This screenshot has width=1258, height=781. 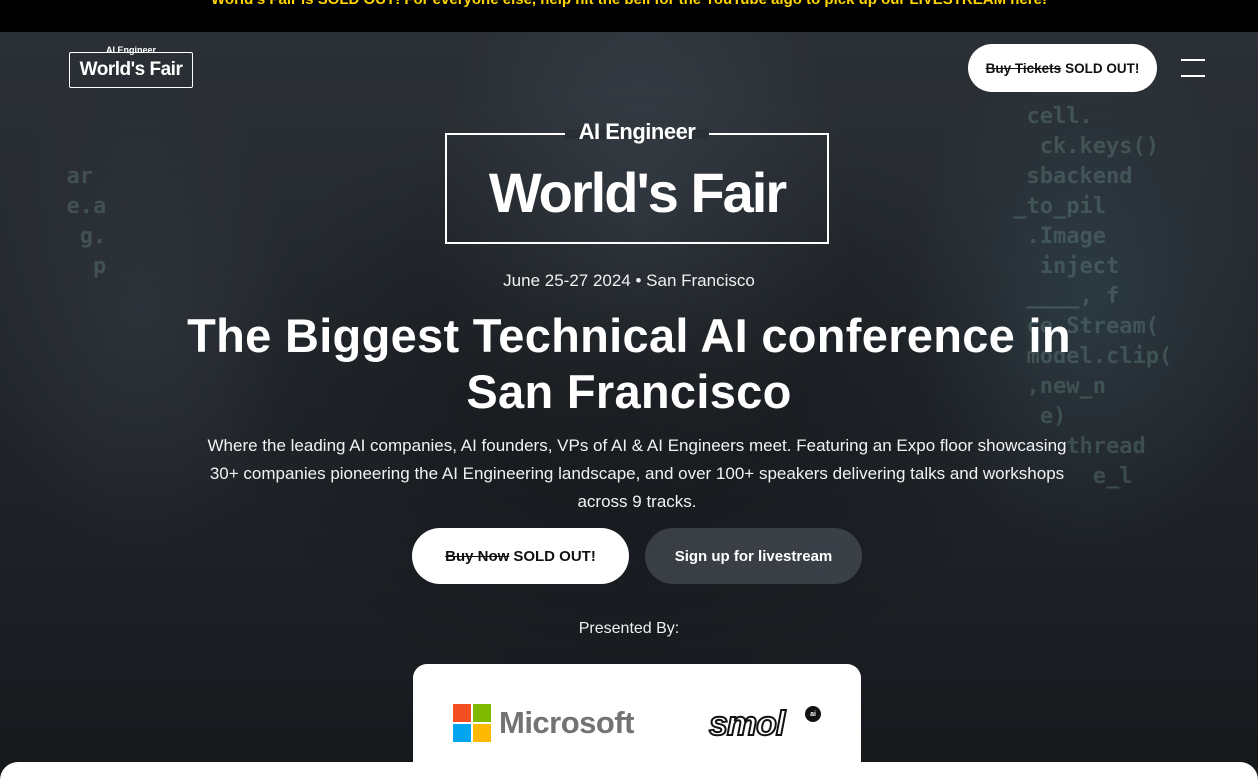 What do you see at coordinates (629, 280) in the screenshot?
I see `event-date: June 25-27 2024 • San Francisco` at bounding box center [629, 280].